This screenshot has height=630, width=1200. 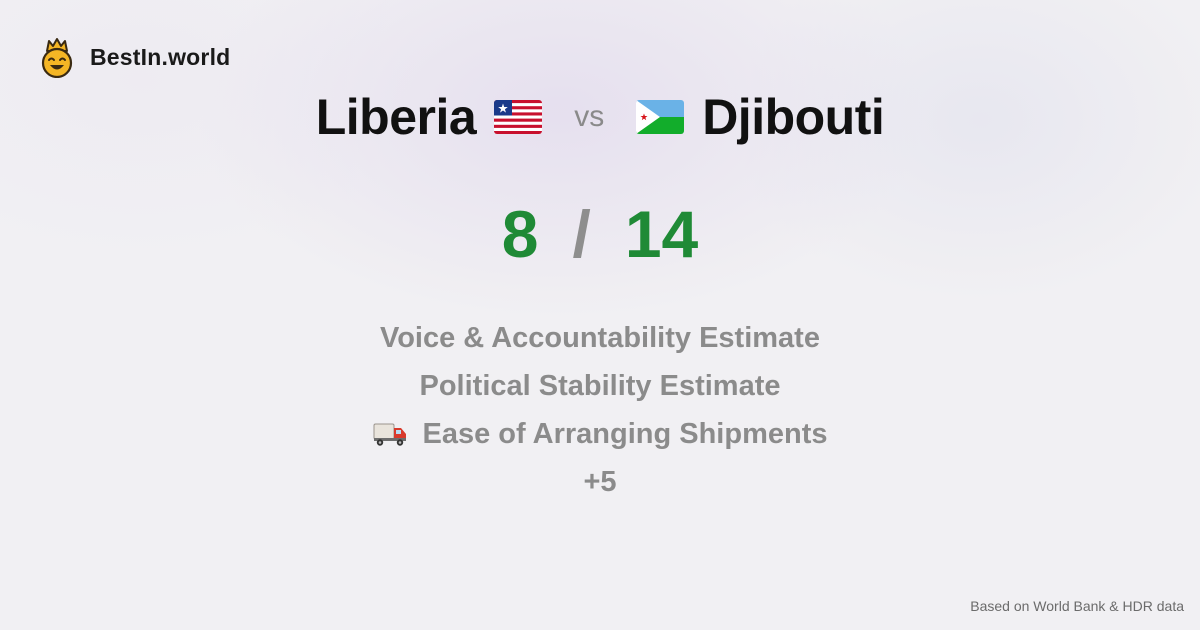 What do you see at coordinates (518, 117) in the screenshot?
I see `liberia-flag-icon` at bounding box center [518, 117].